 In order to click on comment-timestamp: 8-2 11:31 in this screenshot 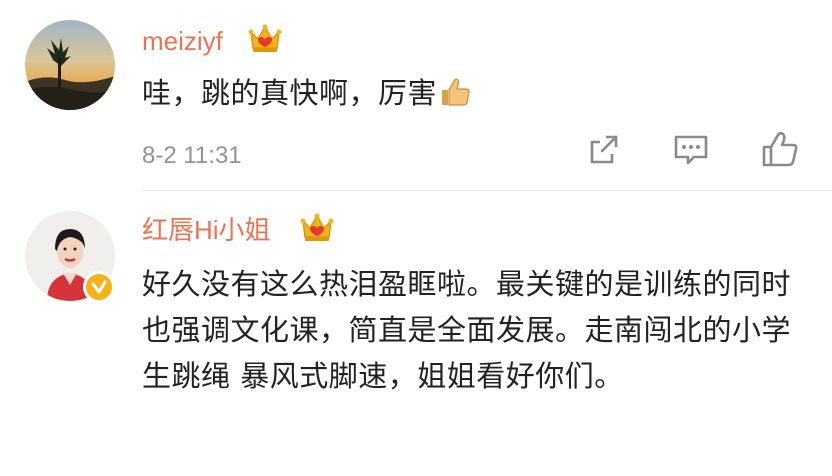, I will do `click(192, 155)`.